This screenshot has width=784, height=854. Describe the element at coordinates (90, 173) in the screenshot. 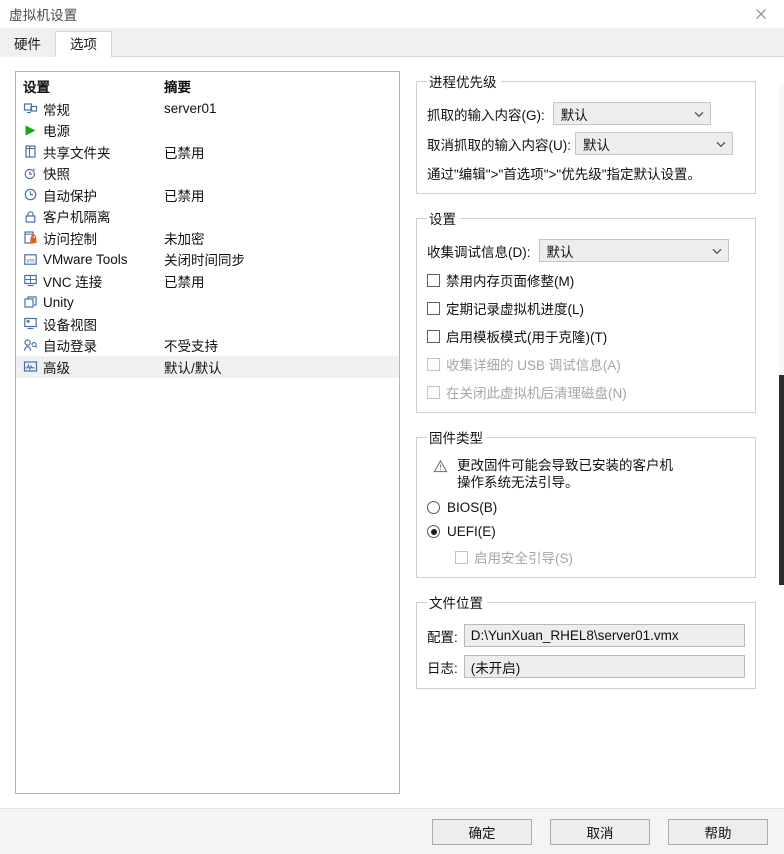

I see `list-item-label-wrap: 快照` at that location.